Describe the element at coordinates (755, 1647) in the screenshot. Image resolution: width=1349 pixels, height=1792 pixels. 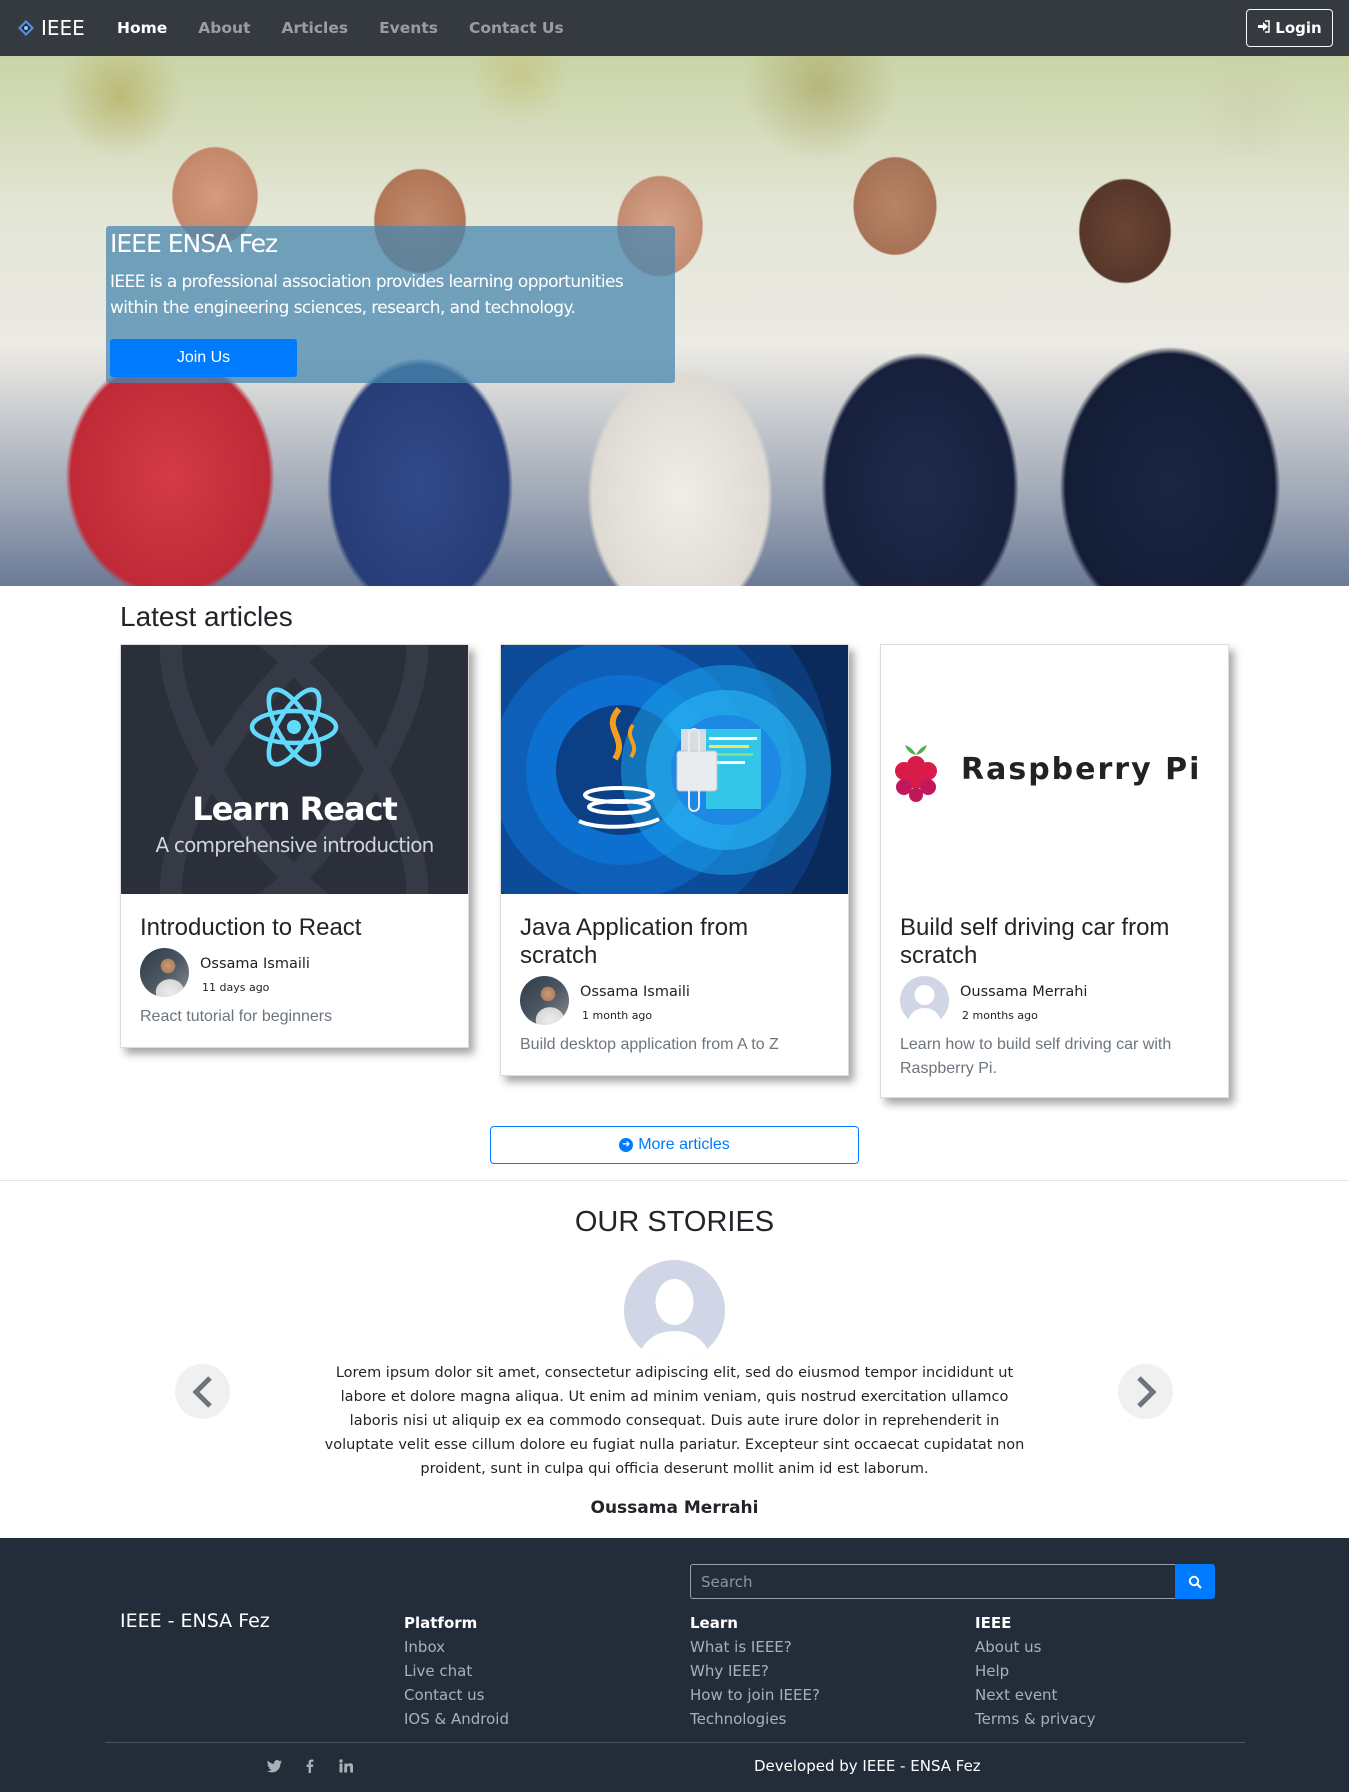
I see `footer-link-what-is-ieee: What is IEEE?` at that location.